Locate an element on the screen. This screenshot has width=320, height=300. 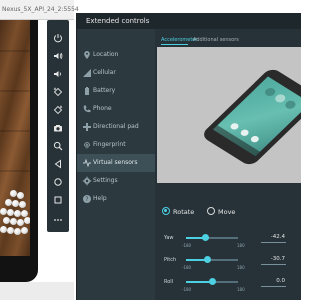
rotate-right-icon is located at coordinates (58, 110).